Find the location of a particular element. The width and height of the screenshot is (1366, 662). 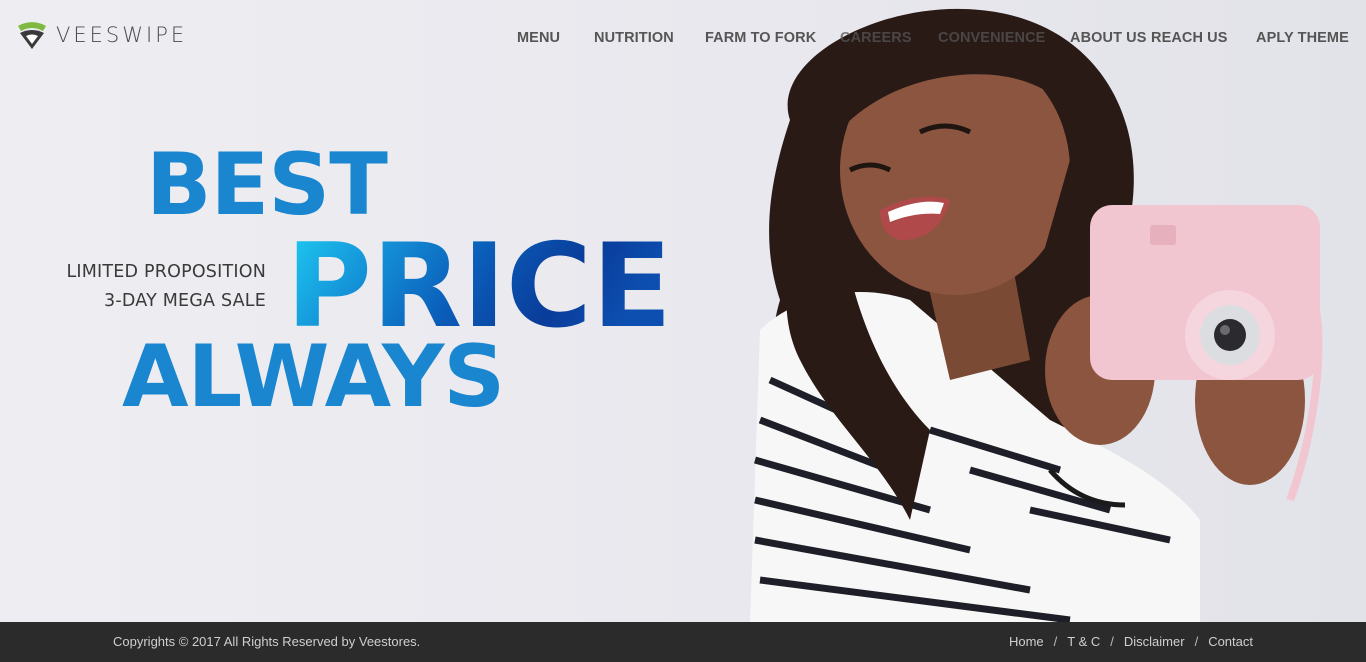

footer-link-disclaimer: Disclaimer is located at coordinates (1154, 641).